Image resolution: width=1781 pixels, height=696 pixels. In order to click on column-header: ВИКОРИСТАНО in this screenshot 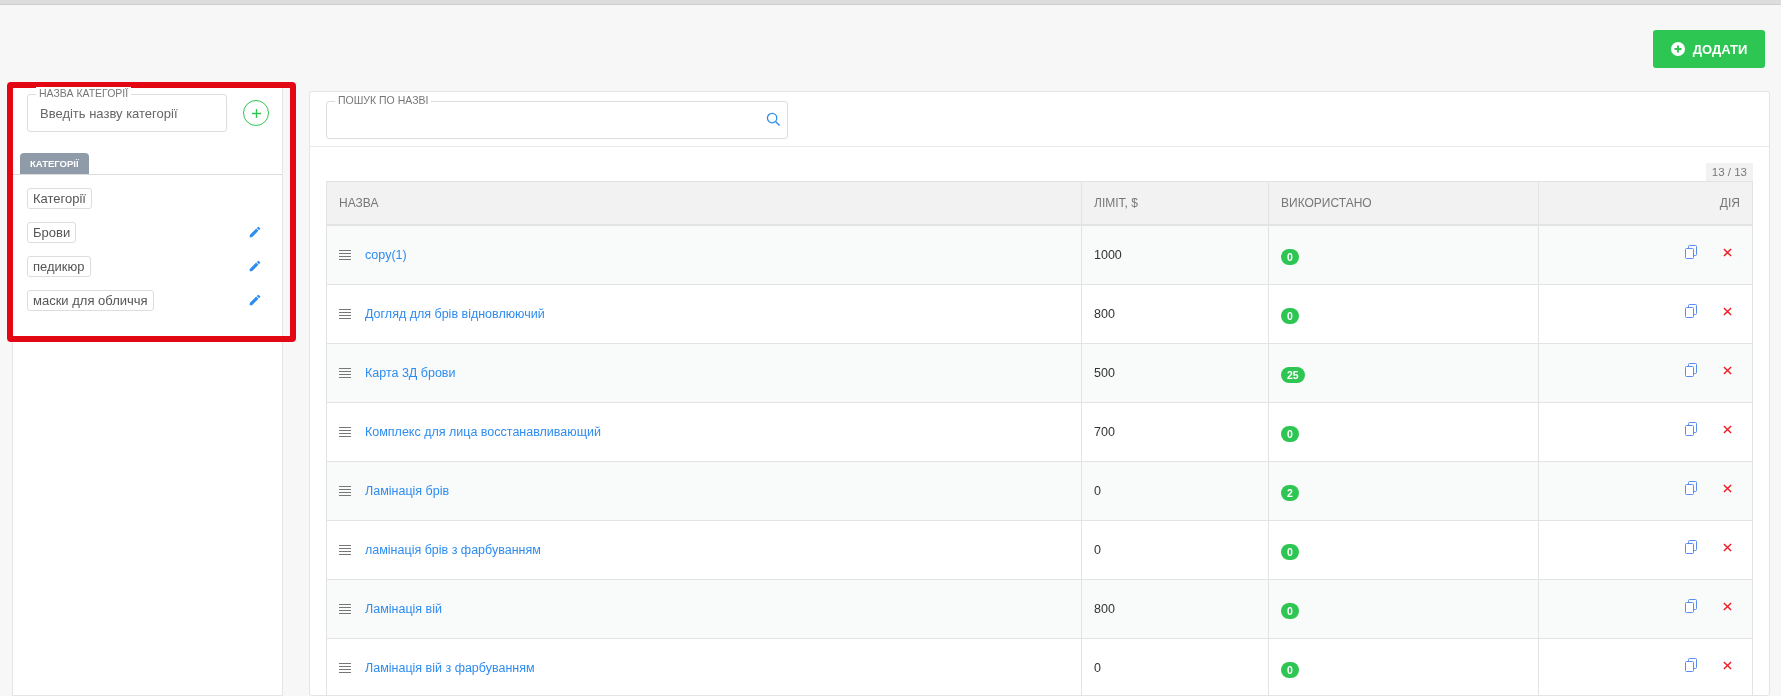, I will do `click(1403, 203)`.